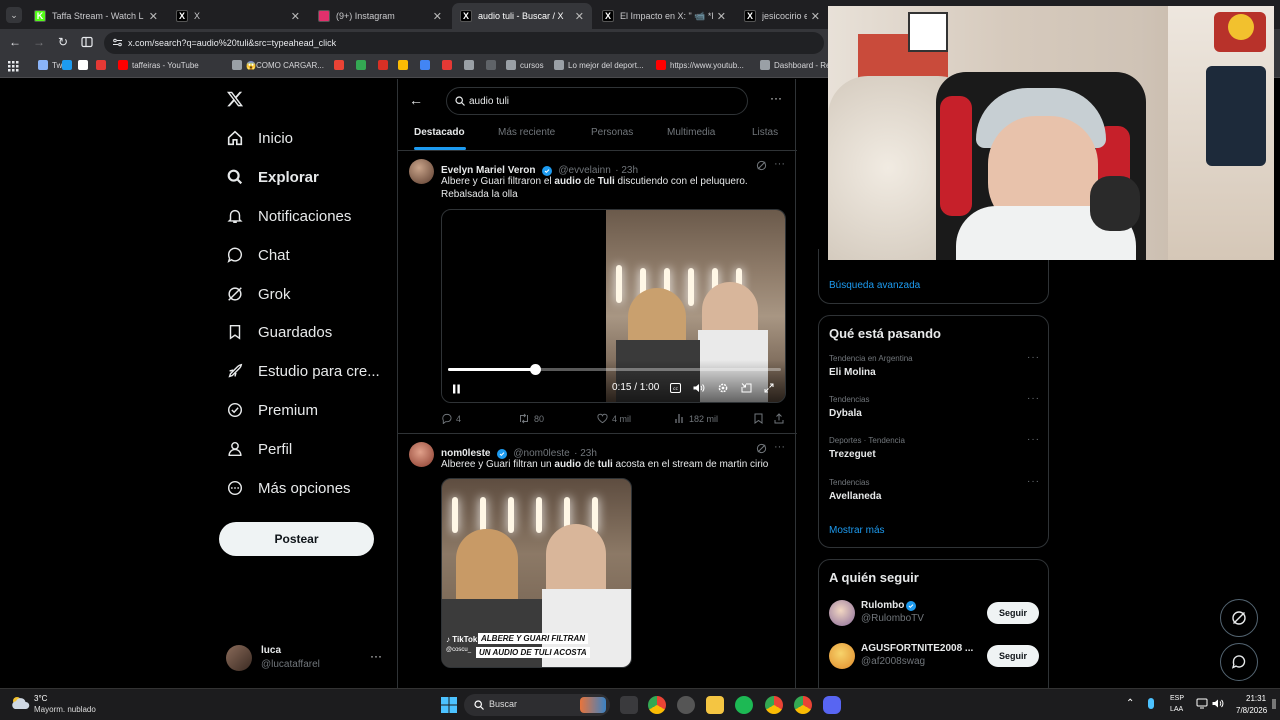 Image resolution: width=1280 pixels, height=720 pixels. I want to click on chrome-profile-icon, so click(774, 705).